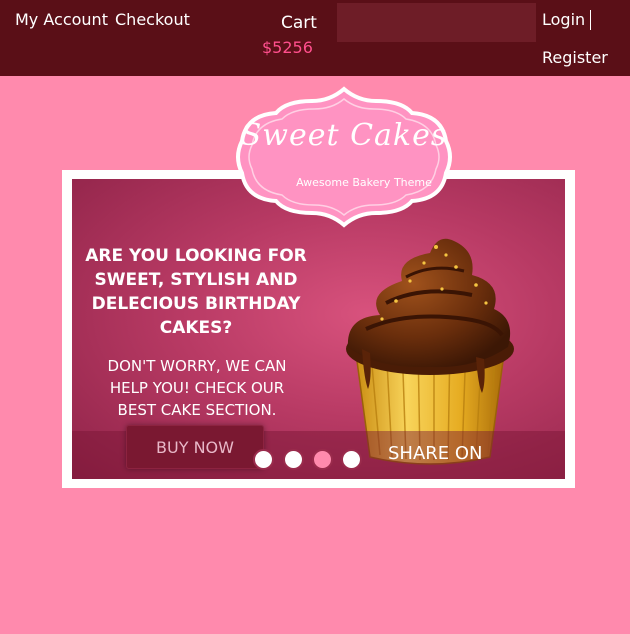  What do you see at coordinates (287, 47) in the screenshot?
I see `cart-total: $5256` at bounding box center [287, 47].